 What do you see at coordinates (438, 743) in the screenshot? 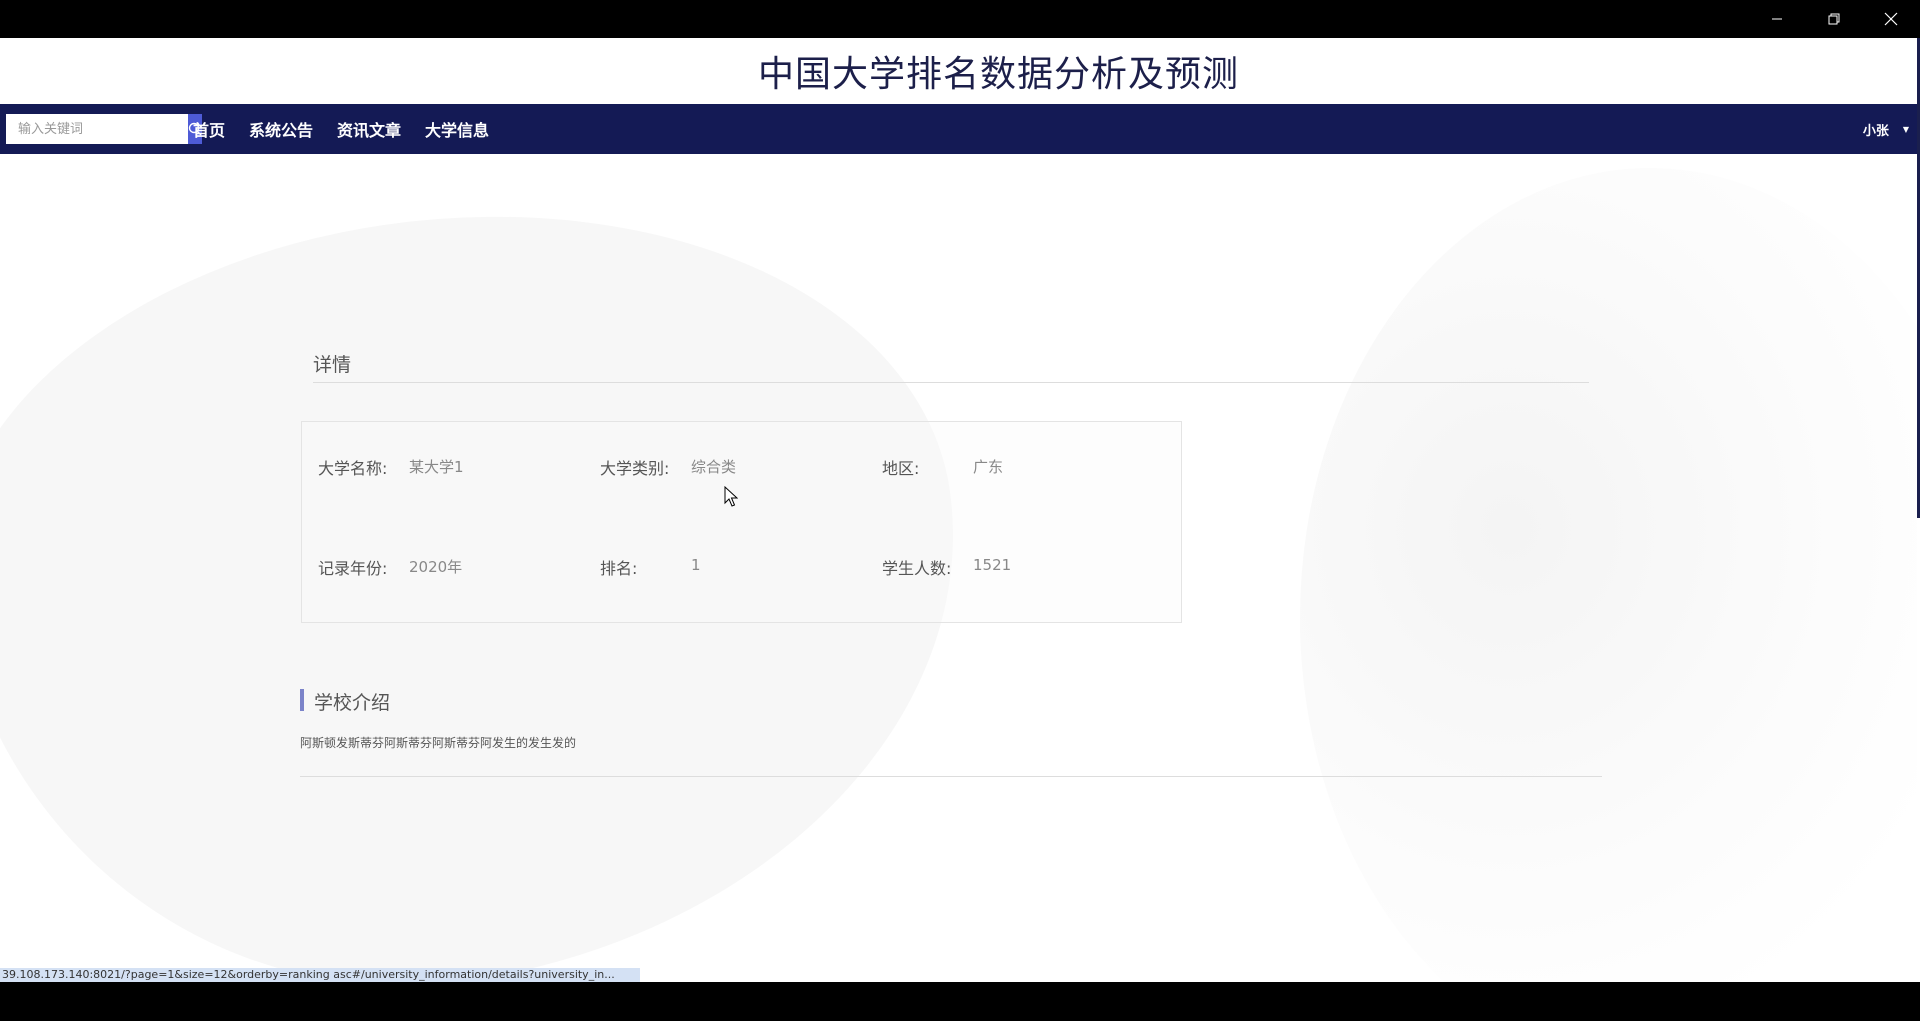
I see `intro-text: 阿斯顿发斯蒂芬阿斯蒂芬阿斯蒂芬阿发生的发生发的` at bounding box center [438, 743].